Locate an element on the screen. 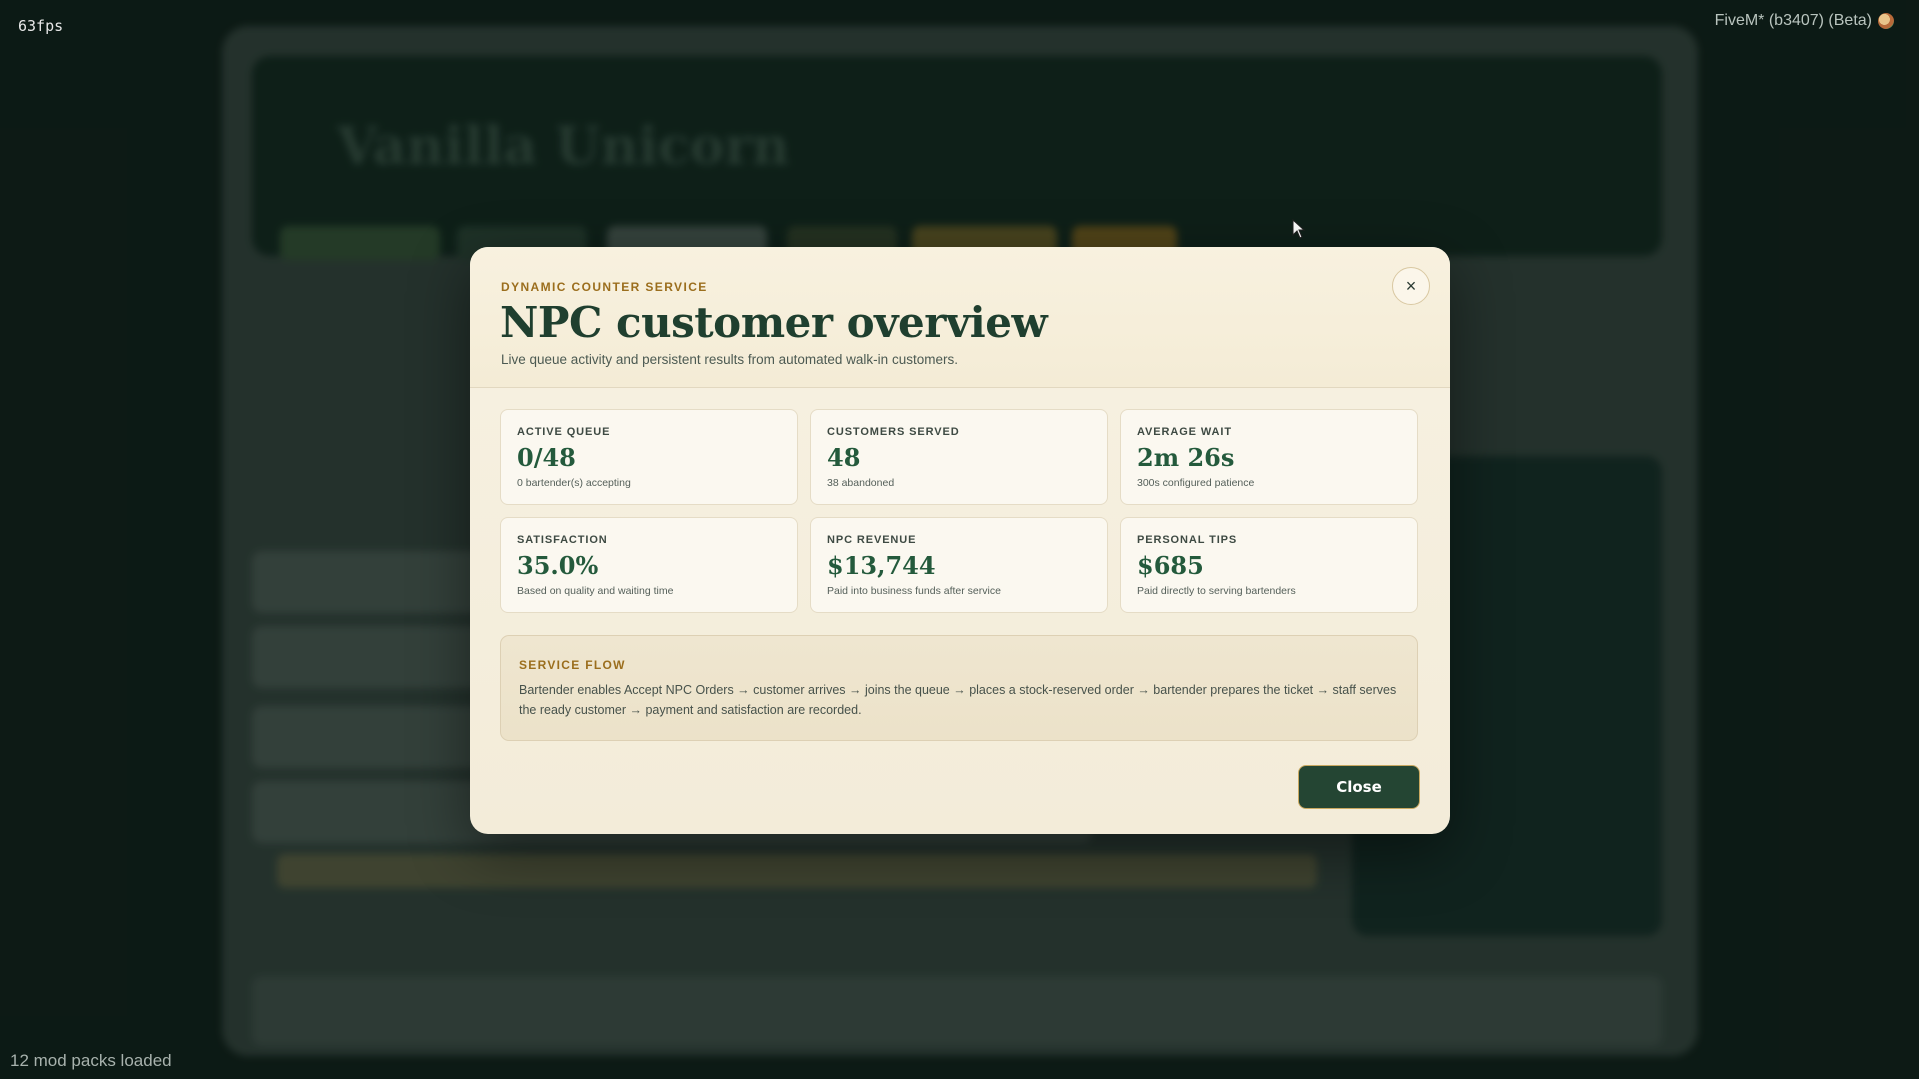 The image size is (1919, 1079). fivem-logo-icon is located at coordinates (1886, 21).